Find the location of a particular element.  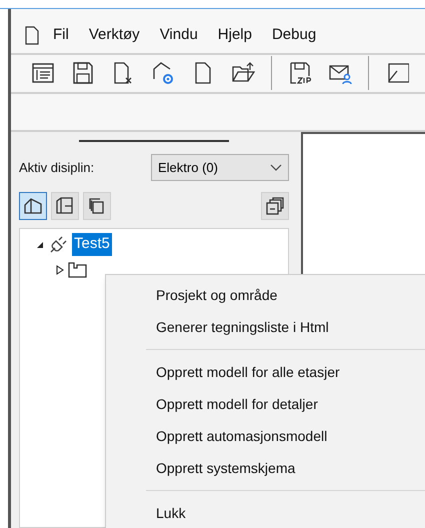

tree-node-label: Test5 is located at coordinates (92, 244).